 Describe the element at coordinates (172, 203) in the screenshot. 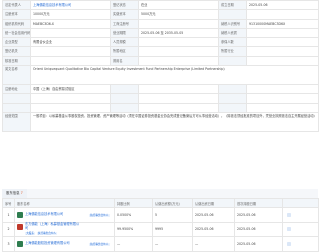

I see `column-header: 认缴出资额(万元)` at that location.